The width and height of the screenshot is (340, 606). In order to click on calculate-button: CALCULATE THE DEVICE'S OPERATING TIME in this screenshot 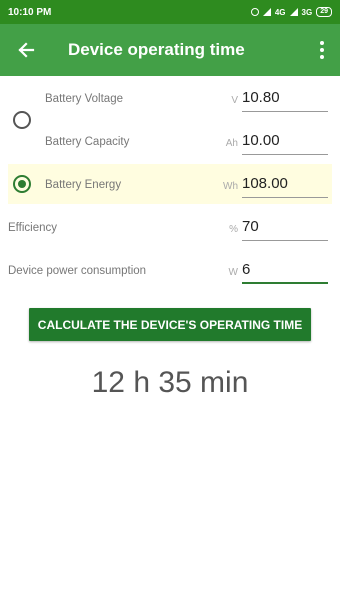, I will do `click(170, 324)`.